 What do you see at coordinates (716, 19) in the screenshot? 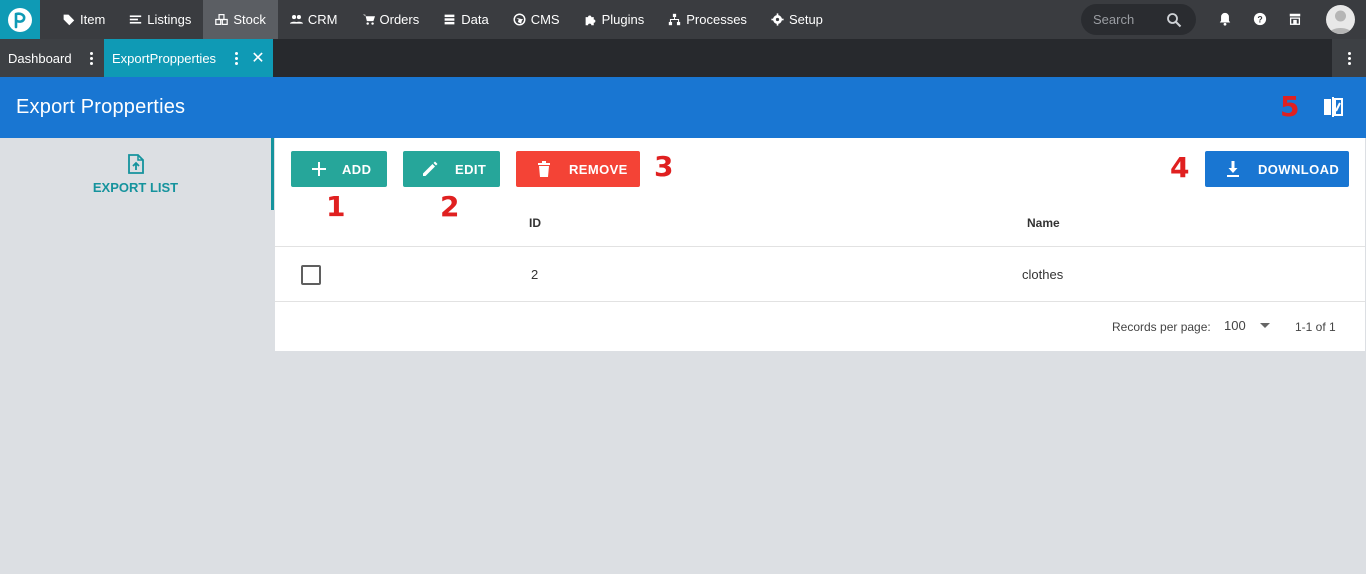
I see `nav-item-label: Processes` at bounding box center [716, 19].